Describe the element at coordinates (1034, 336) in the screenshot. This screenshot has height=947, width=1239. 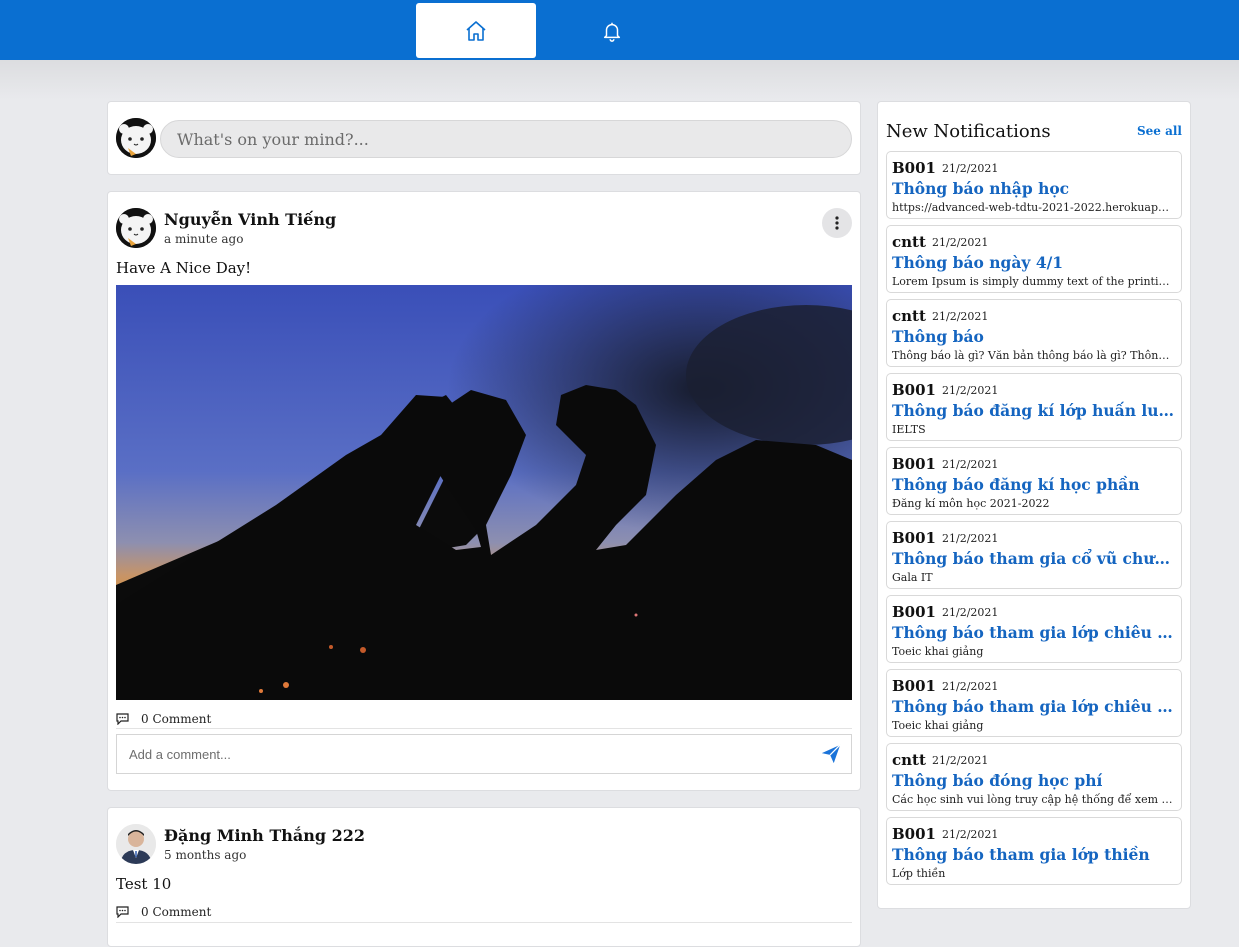
I see `notification-title: Thông báo` at that location.